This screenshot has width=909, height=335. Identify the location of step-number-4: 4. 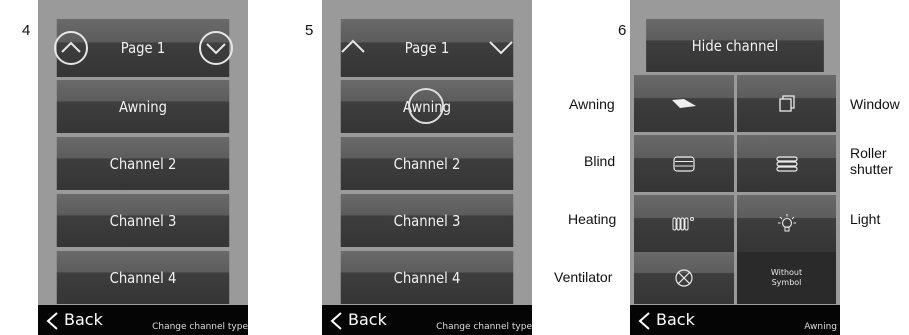
(26, 30).